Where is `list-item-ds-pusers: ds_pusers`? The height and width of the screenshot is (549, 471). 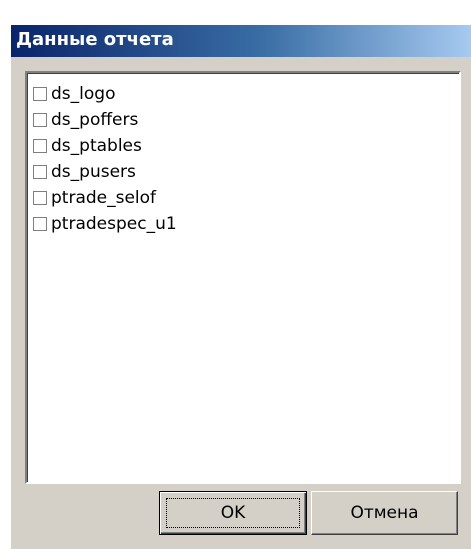
list-item-ds-pusers: ds_pusers is located at coordinates (84, 172).